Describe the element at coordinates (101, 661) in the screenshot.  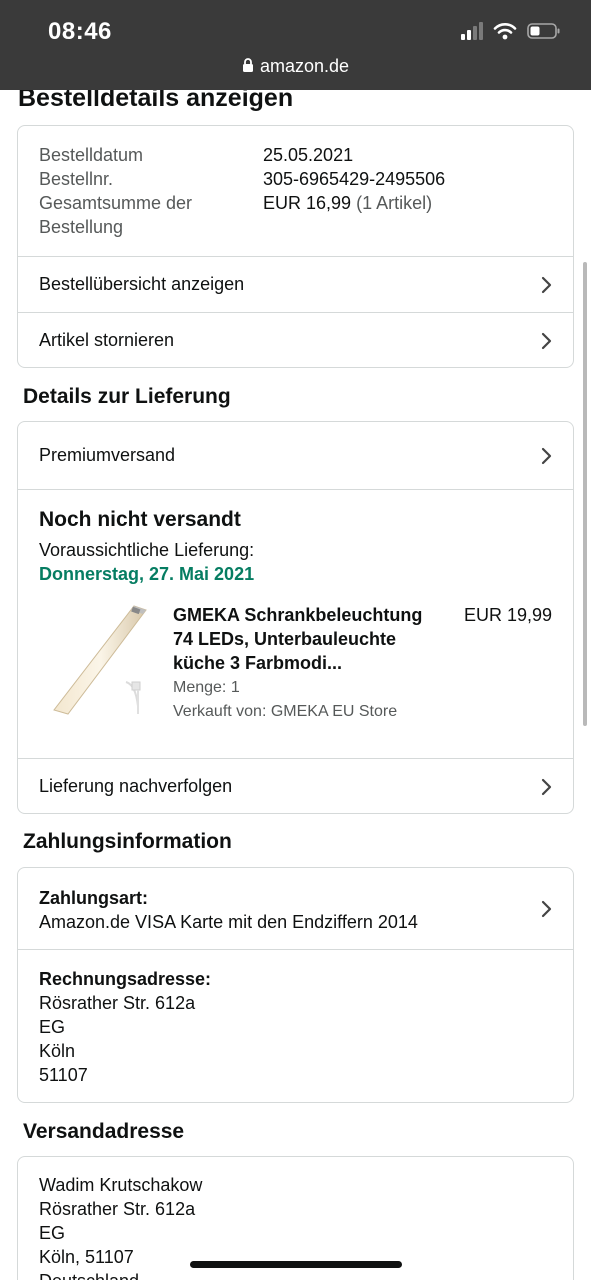
I see `product-image` at that location.